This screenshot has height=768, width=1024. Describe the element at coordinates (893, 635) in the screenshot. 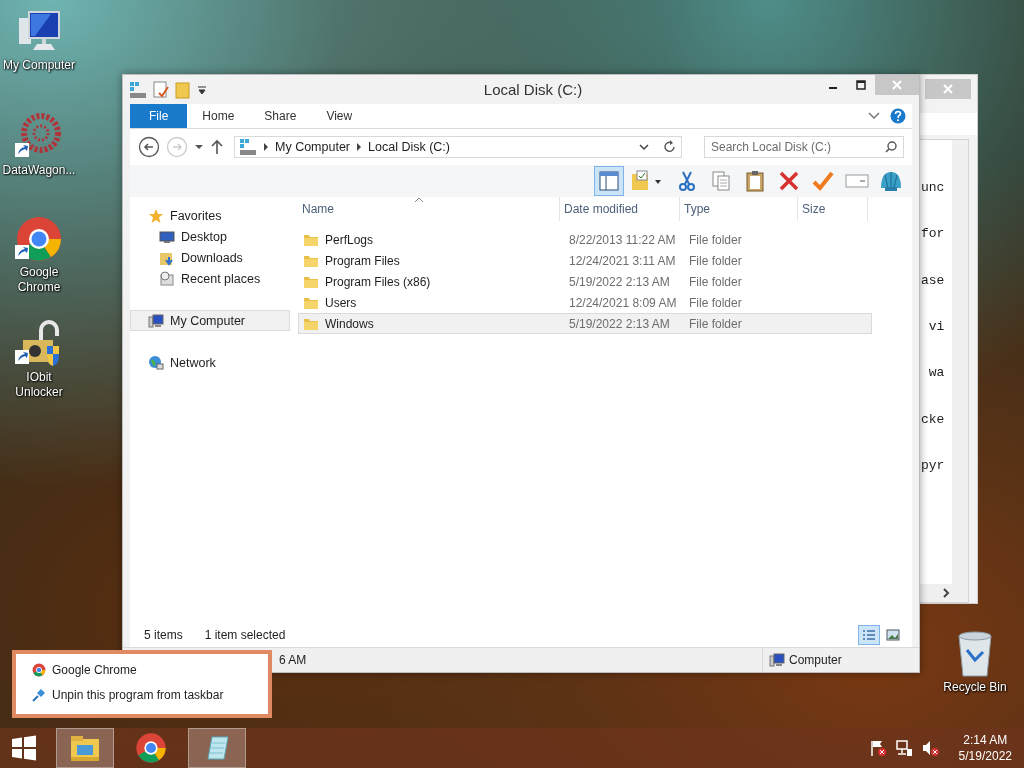

I see `image-icon` at that location.